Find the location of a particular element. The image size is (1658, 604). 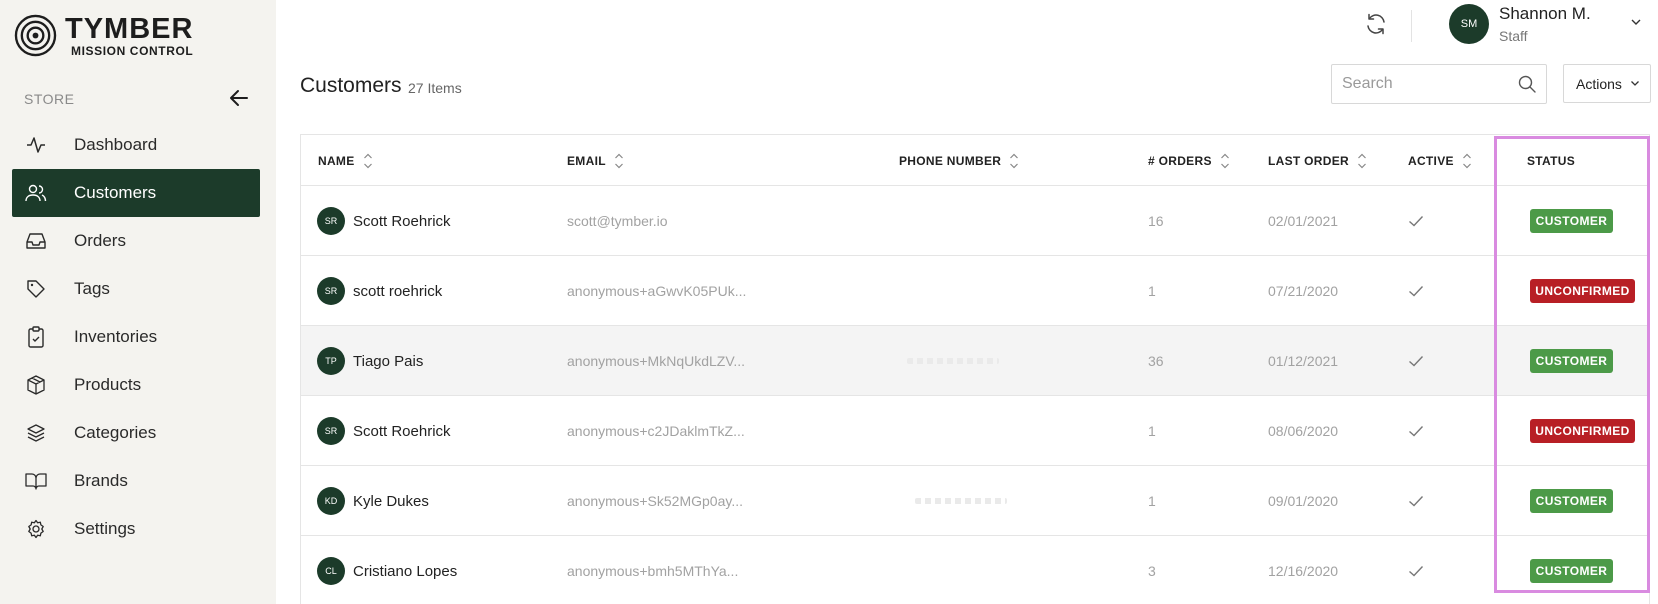

brand-subtitle: MISSION CONTROL is located at coordinates (132, 50).